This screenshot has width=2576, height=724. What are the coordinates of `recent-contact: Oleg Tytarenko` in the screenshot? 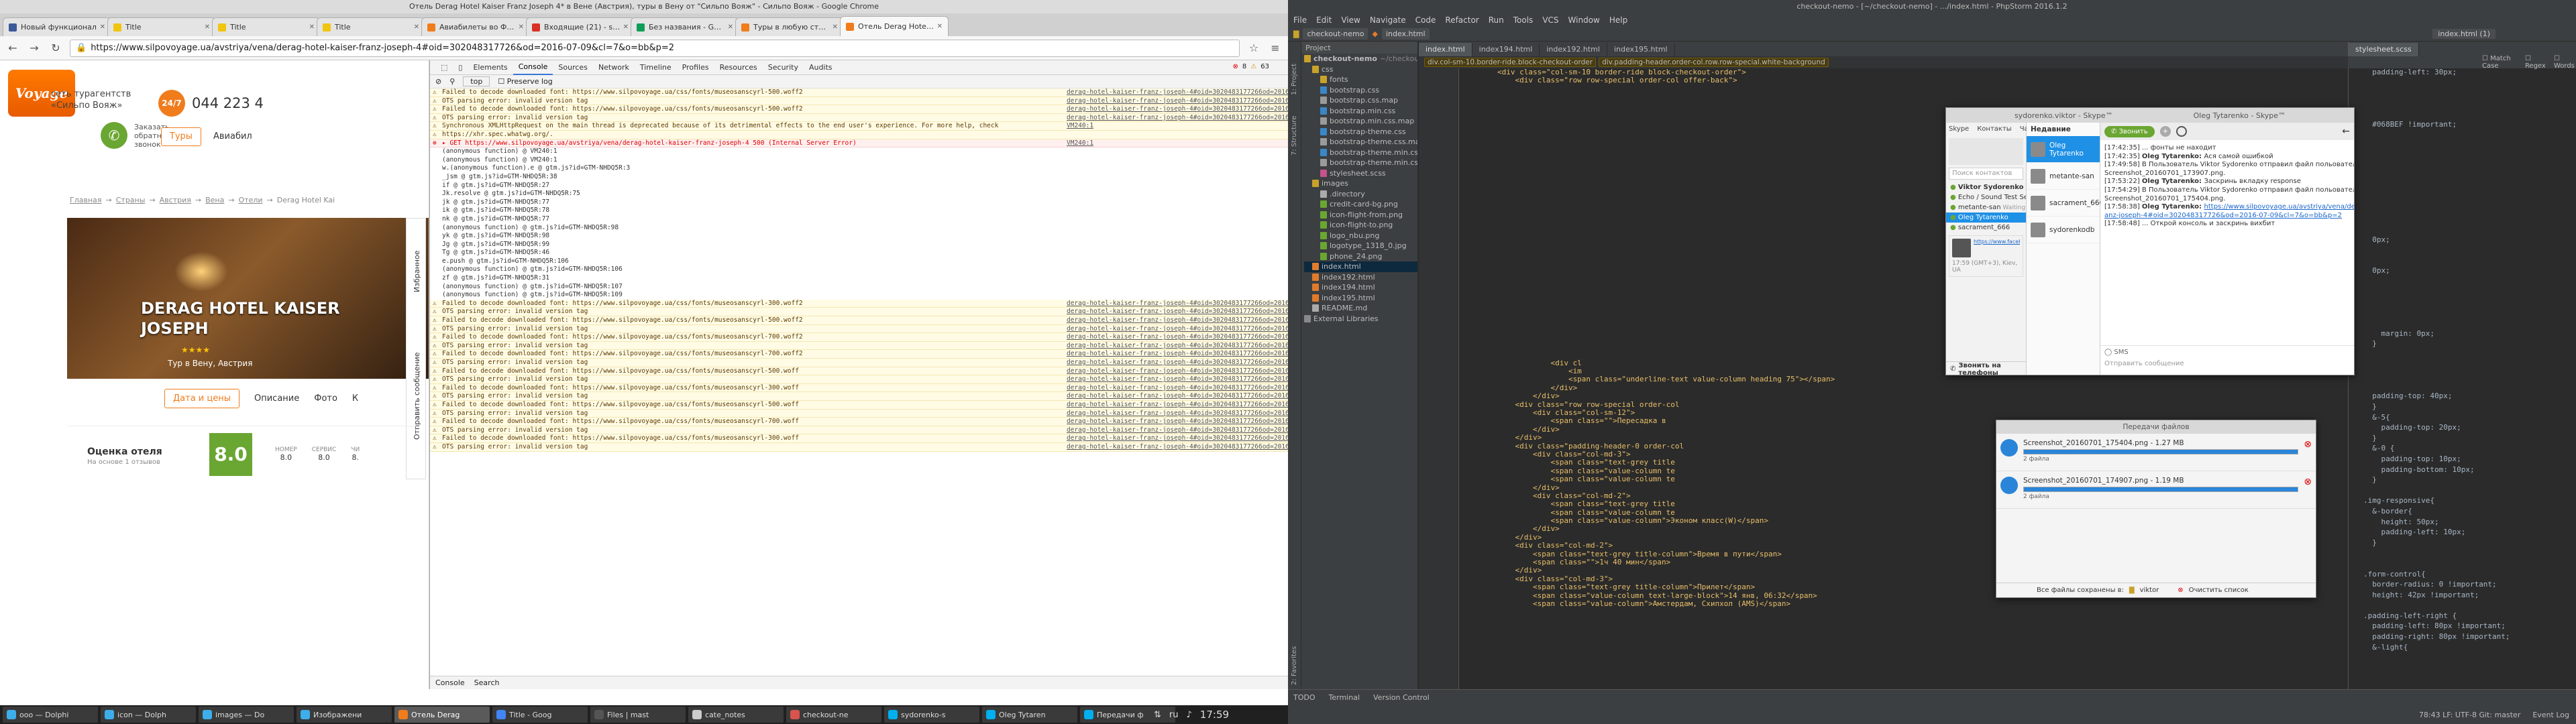 It's located at (2063, 149).